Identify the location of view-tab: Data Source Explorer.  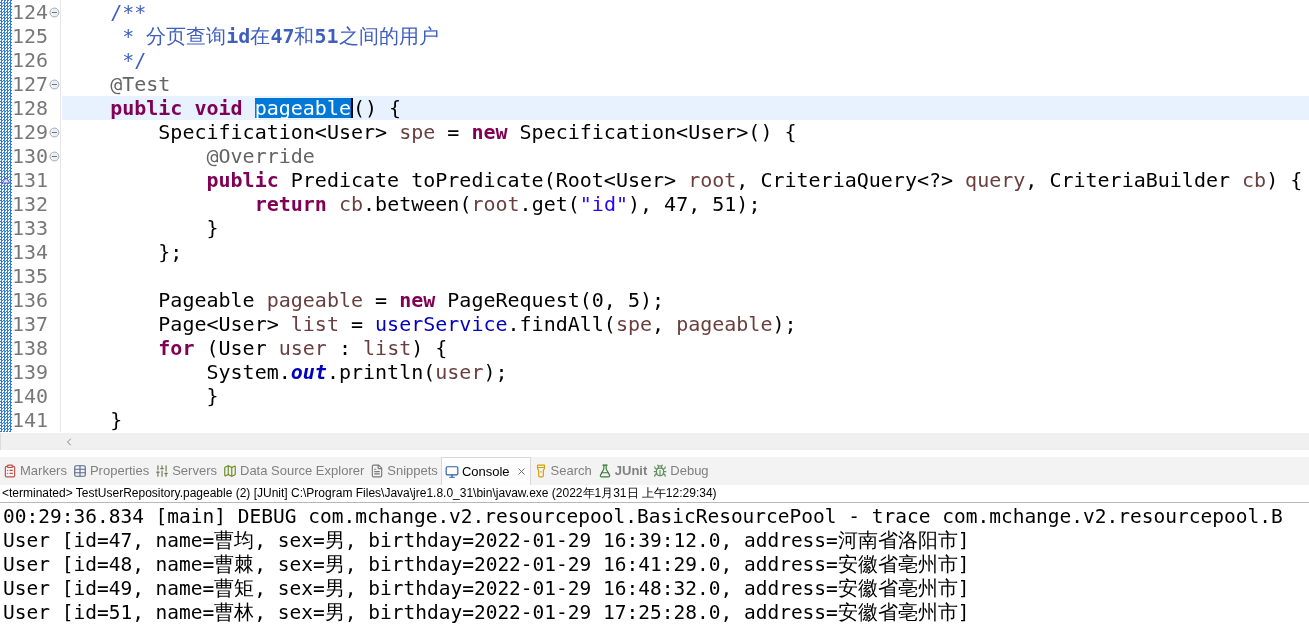
(294, 471).